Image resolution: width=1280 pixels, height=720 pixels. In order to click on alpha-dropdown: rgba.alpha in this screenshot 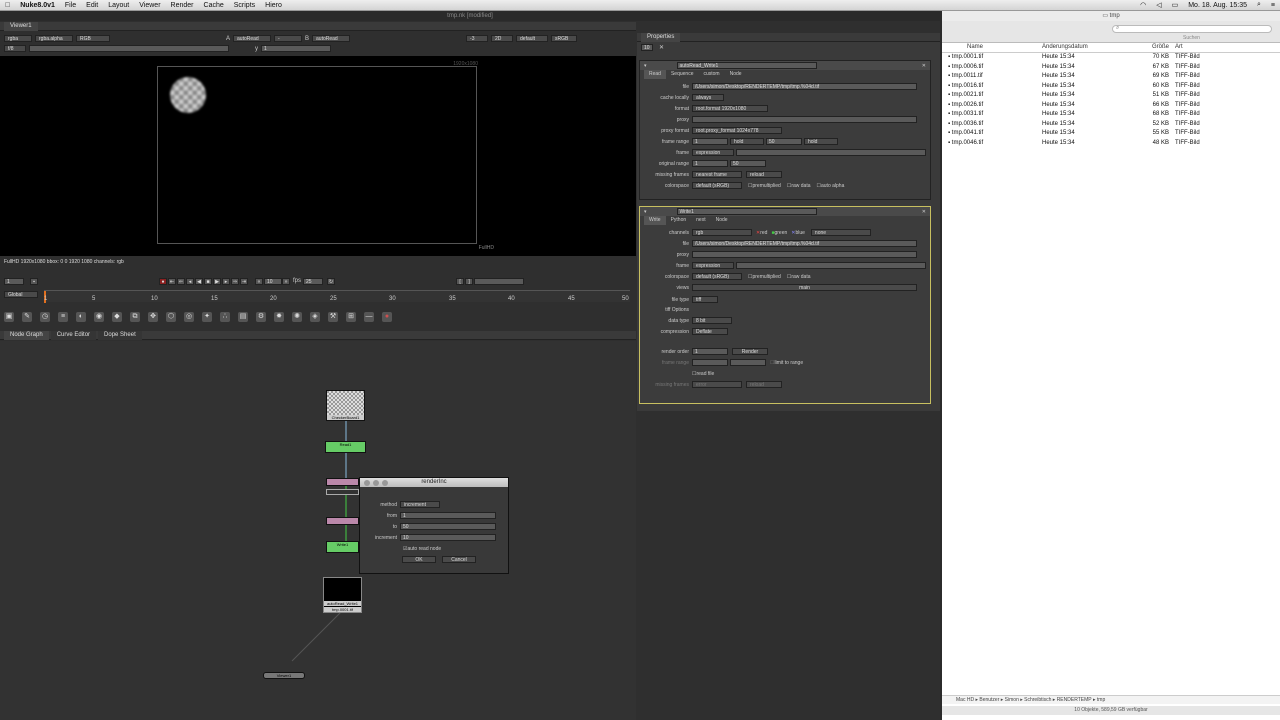, I will do `click(54, 38)`.